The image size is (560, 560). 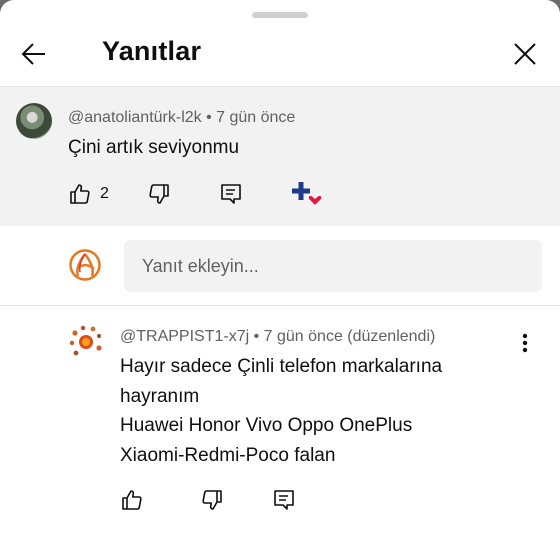 I want to click on comment-meta: @TRAPPIST1-x7j • 7 gün önce (düzenlendi), so click(x=277, y=337).